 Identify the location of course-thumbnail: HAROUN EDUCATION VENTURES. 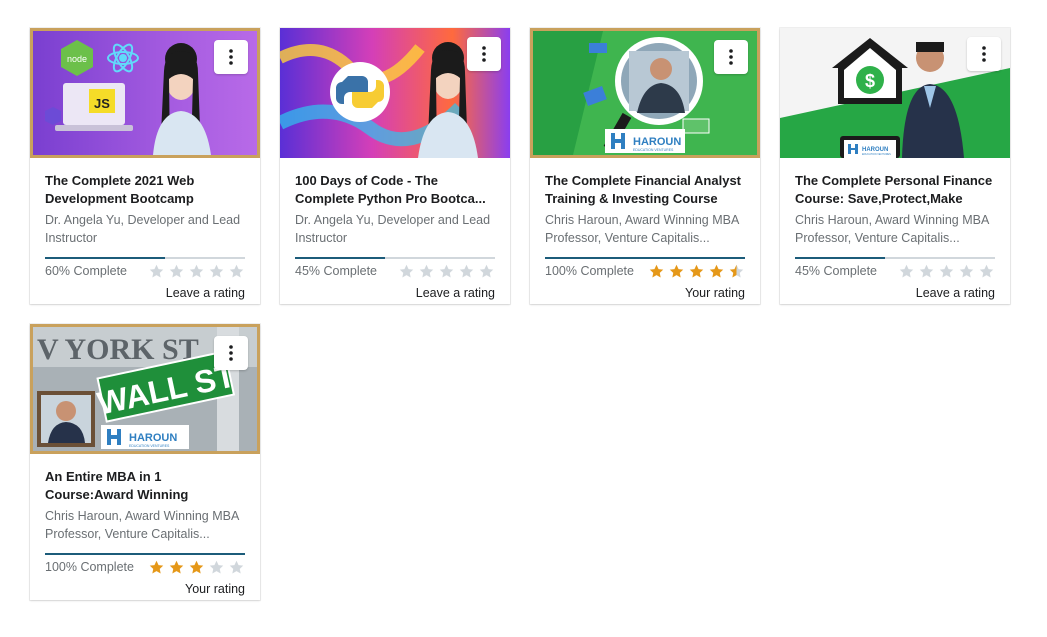
(645, 93).